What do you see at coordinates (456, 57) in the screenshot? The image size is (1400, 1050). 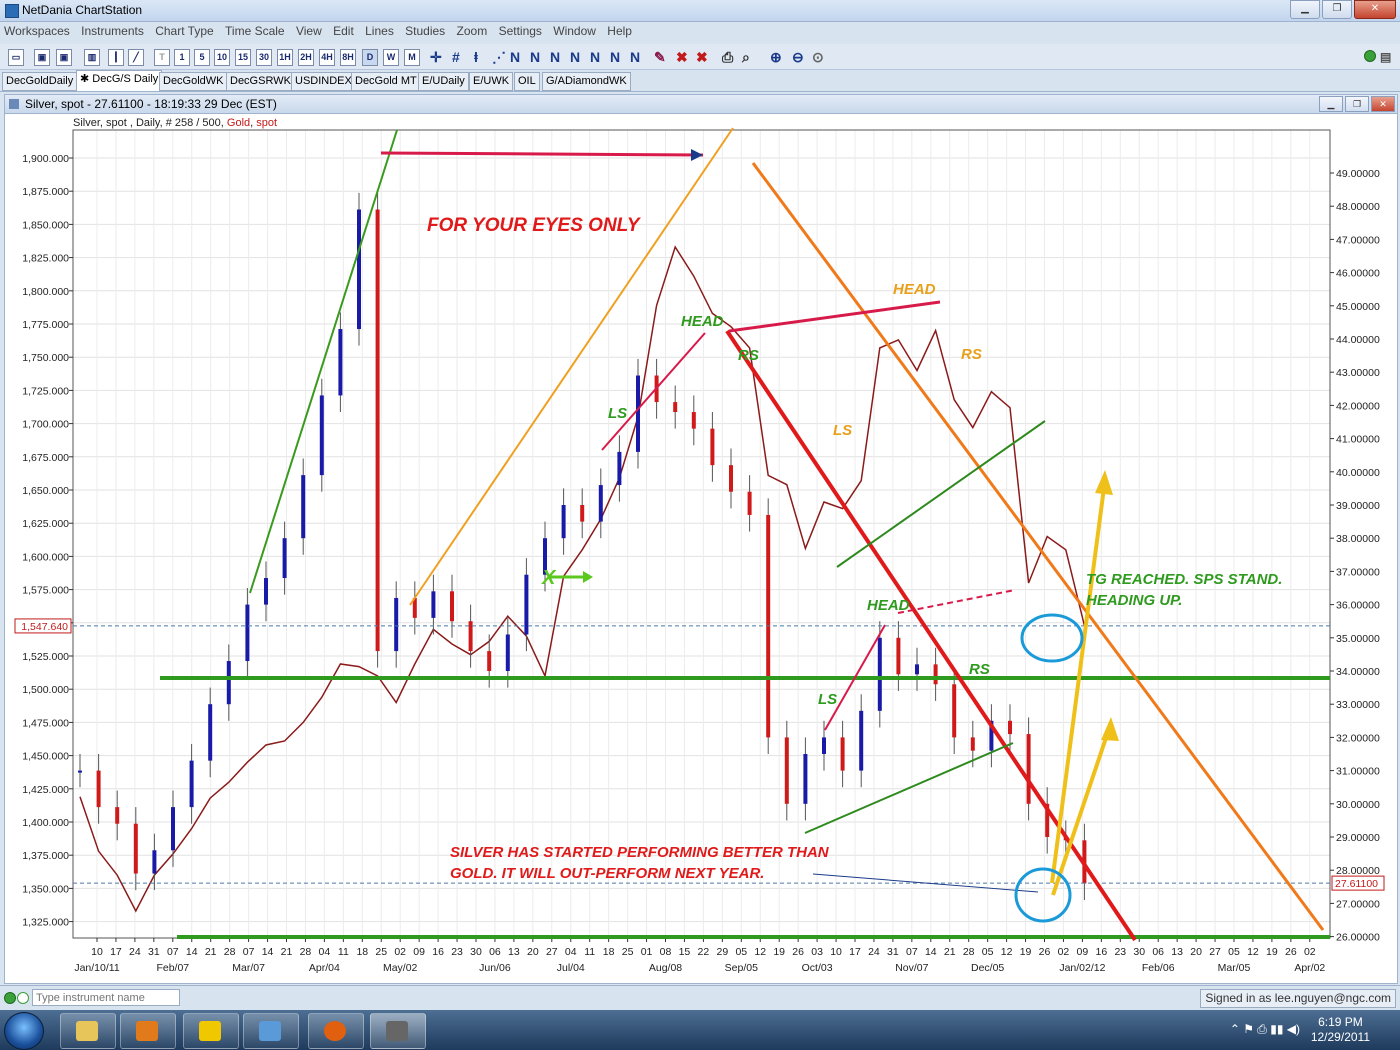 I see `grid-icon: #` at bounding box center [456, 57].